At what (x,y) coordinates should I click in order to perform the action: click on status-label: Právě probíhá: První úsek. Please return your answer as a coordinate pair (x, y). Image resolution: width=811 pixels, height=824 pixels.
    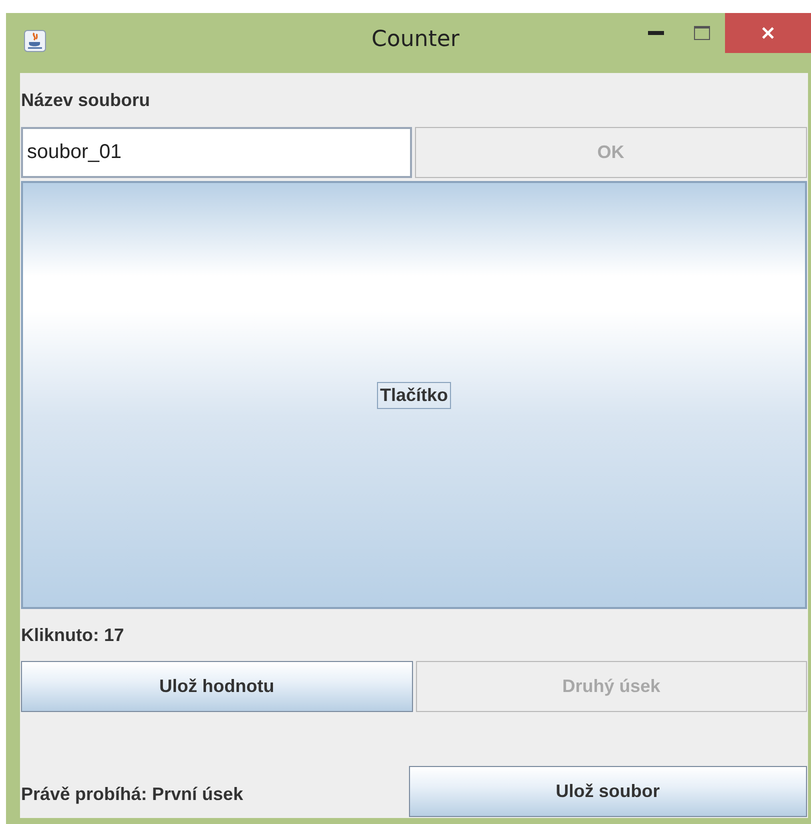
    Looking at the image, I should click on (132, 794).